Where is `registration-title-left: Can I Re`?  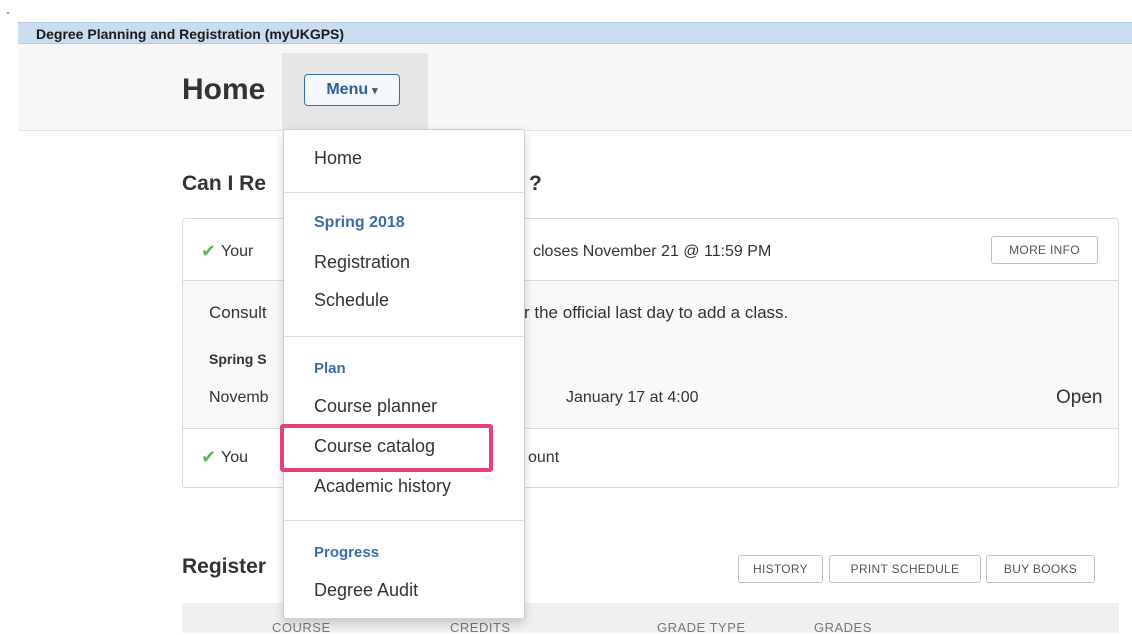
registration-title-left: Can I Re is located at coordinates (224, 183).